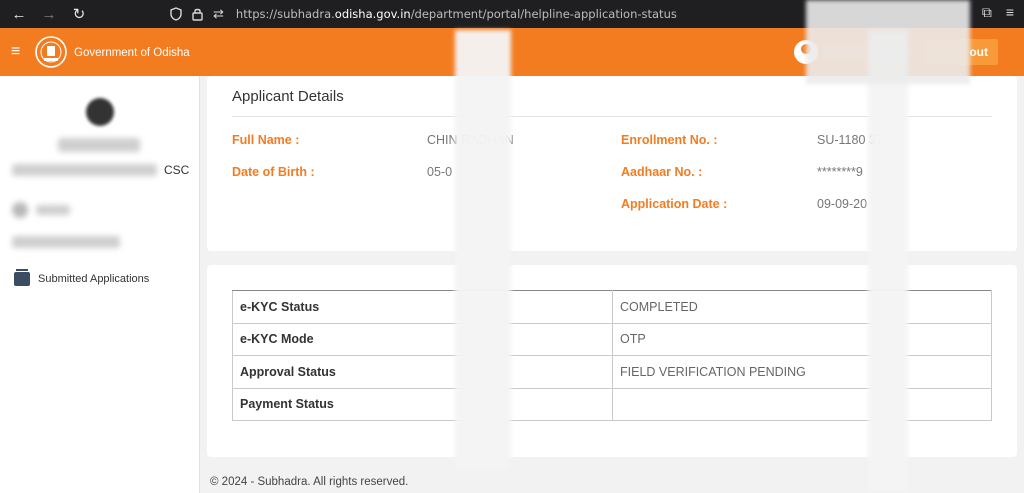  What do you see at coordinates (842, 204) in the screenshot?
I see `application-date-value: 09-09-20` at bounding box center [842, 204].